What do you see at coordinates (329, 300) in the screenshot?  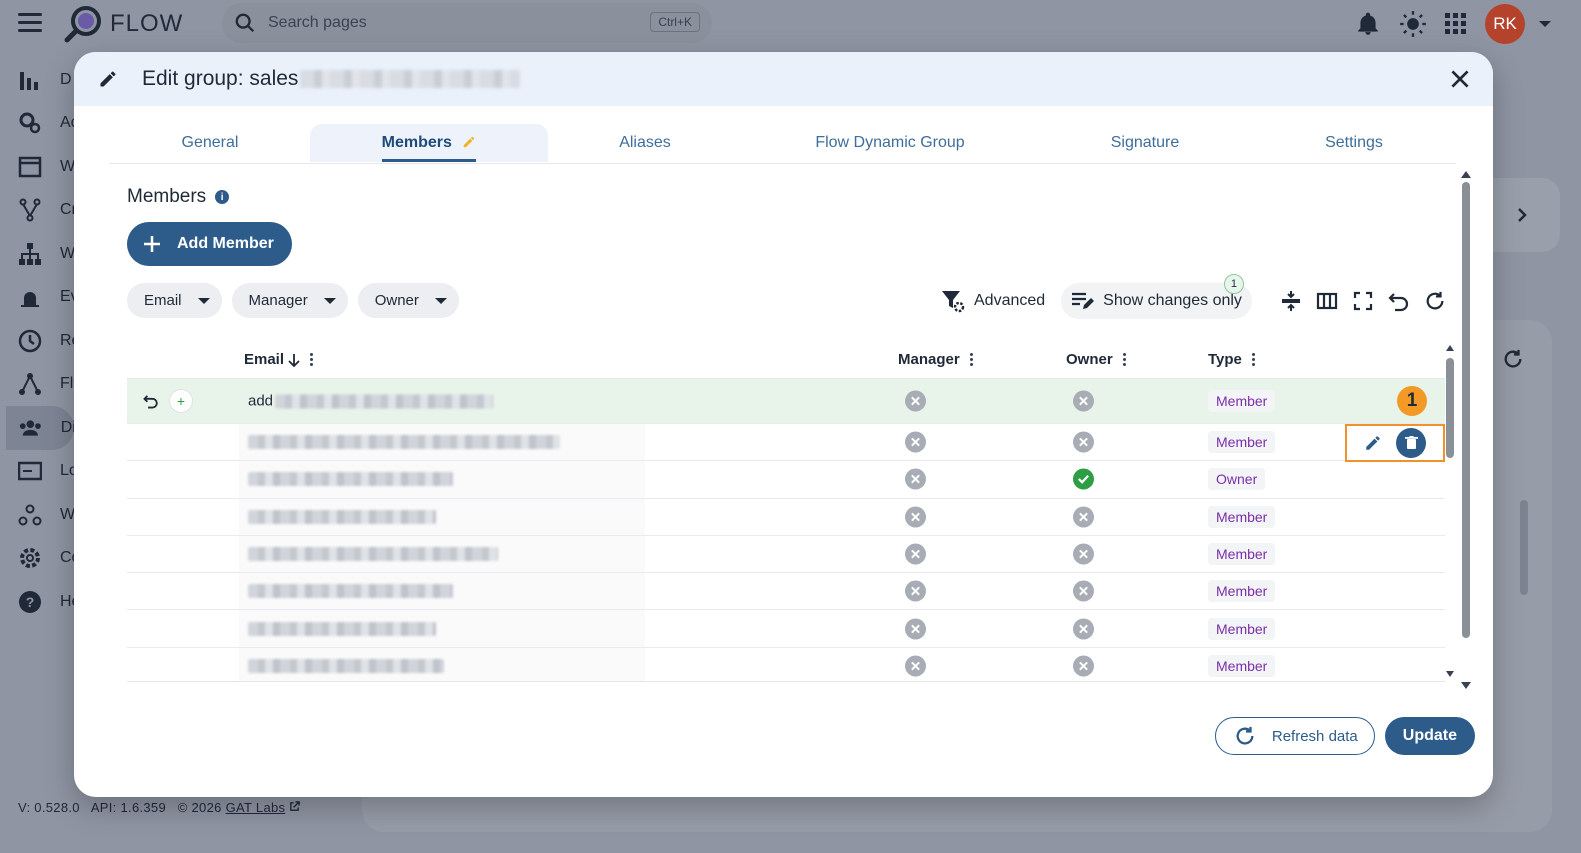 I see `caret-down-icon` at bounding box center [329, 300].